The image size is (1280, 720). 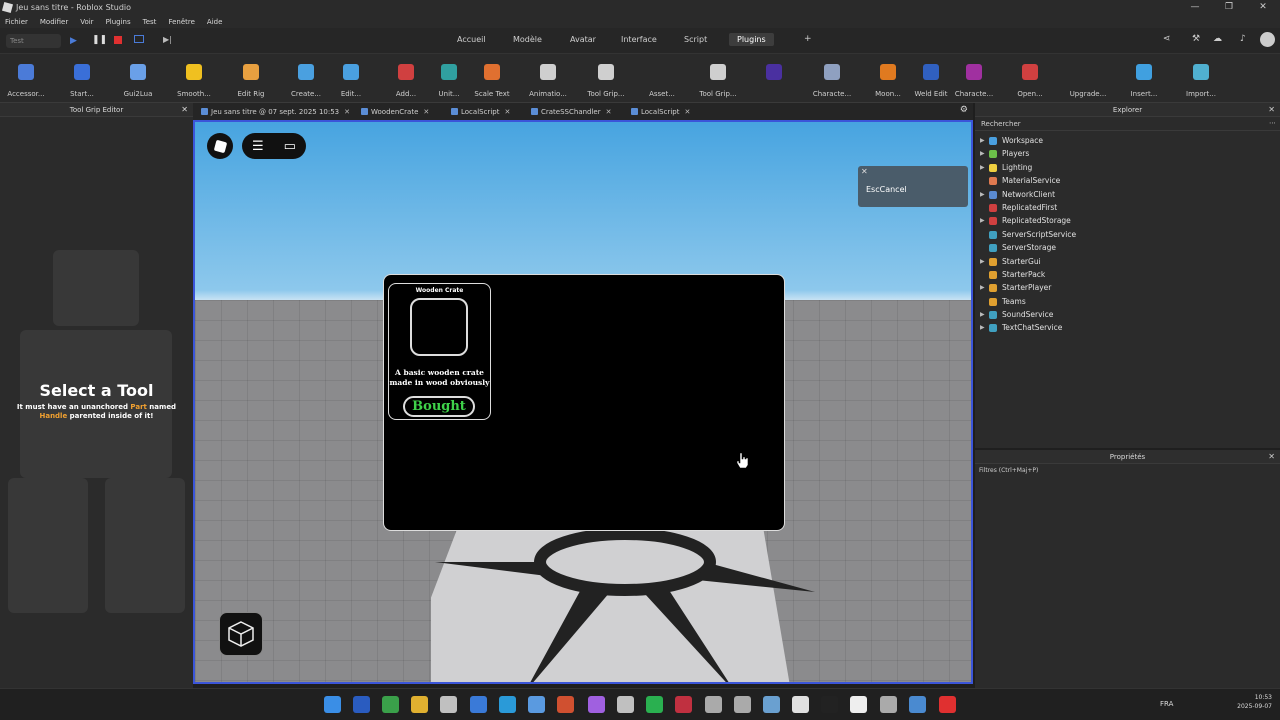 I want to click on maximize-button: ❐, so click(x=1229, y=7).